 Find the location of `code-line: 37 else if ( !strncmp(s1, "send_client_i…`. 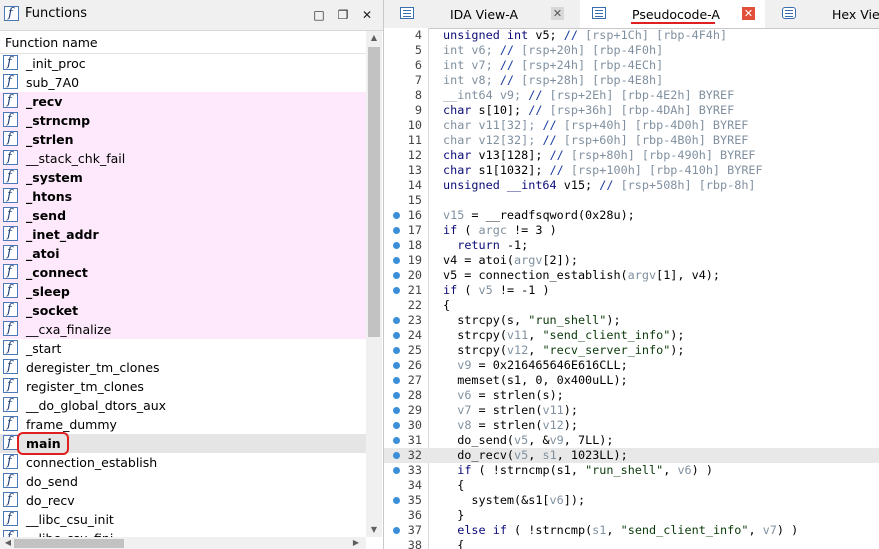

code-line: 37 else if ( !strncmp(s1, "send_client_i… is located at coordinates (631, 530).